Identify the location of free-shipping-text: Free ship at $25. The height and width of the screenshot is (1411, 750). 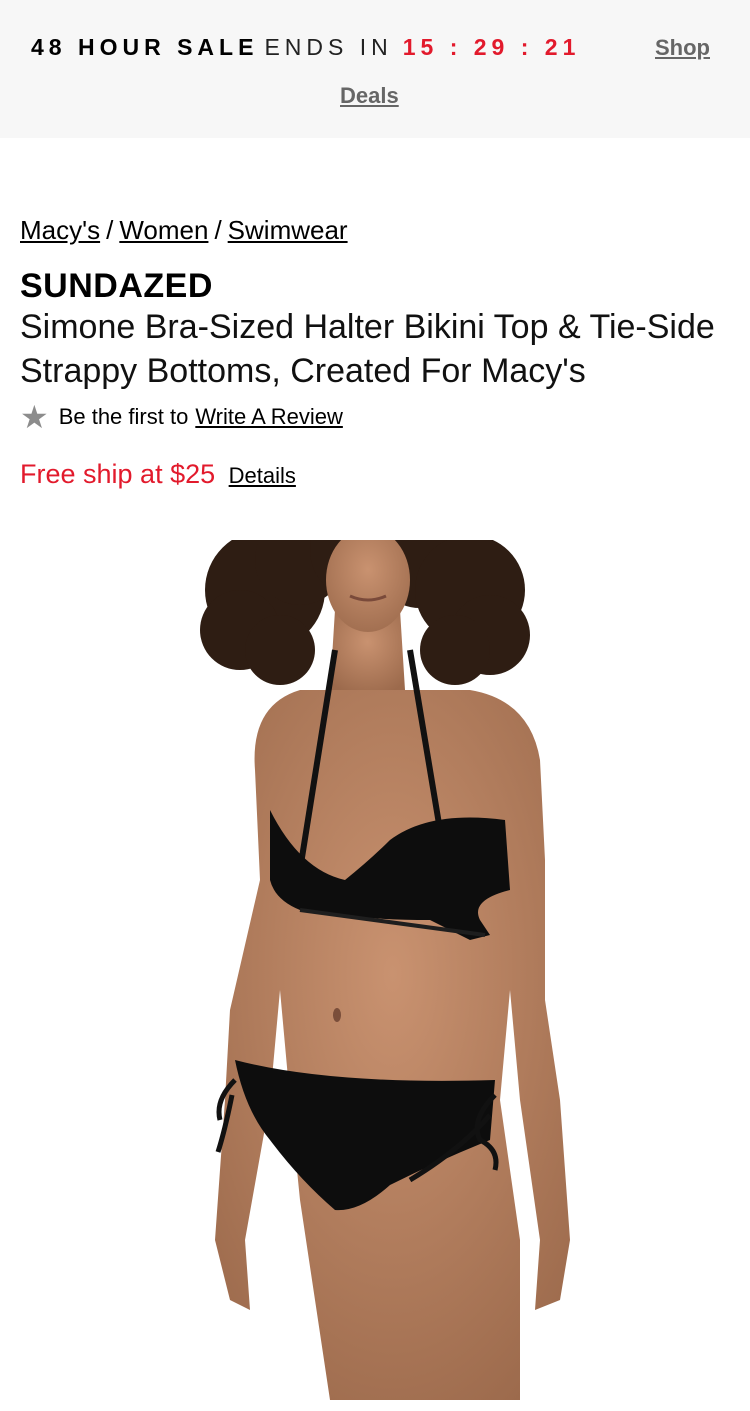
(118, 474).